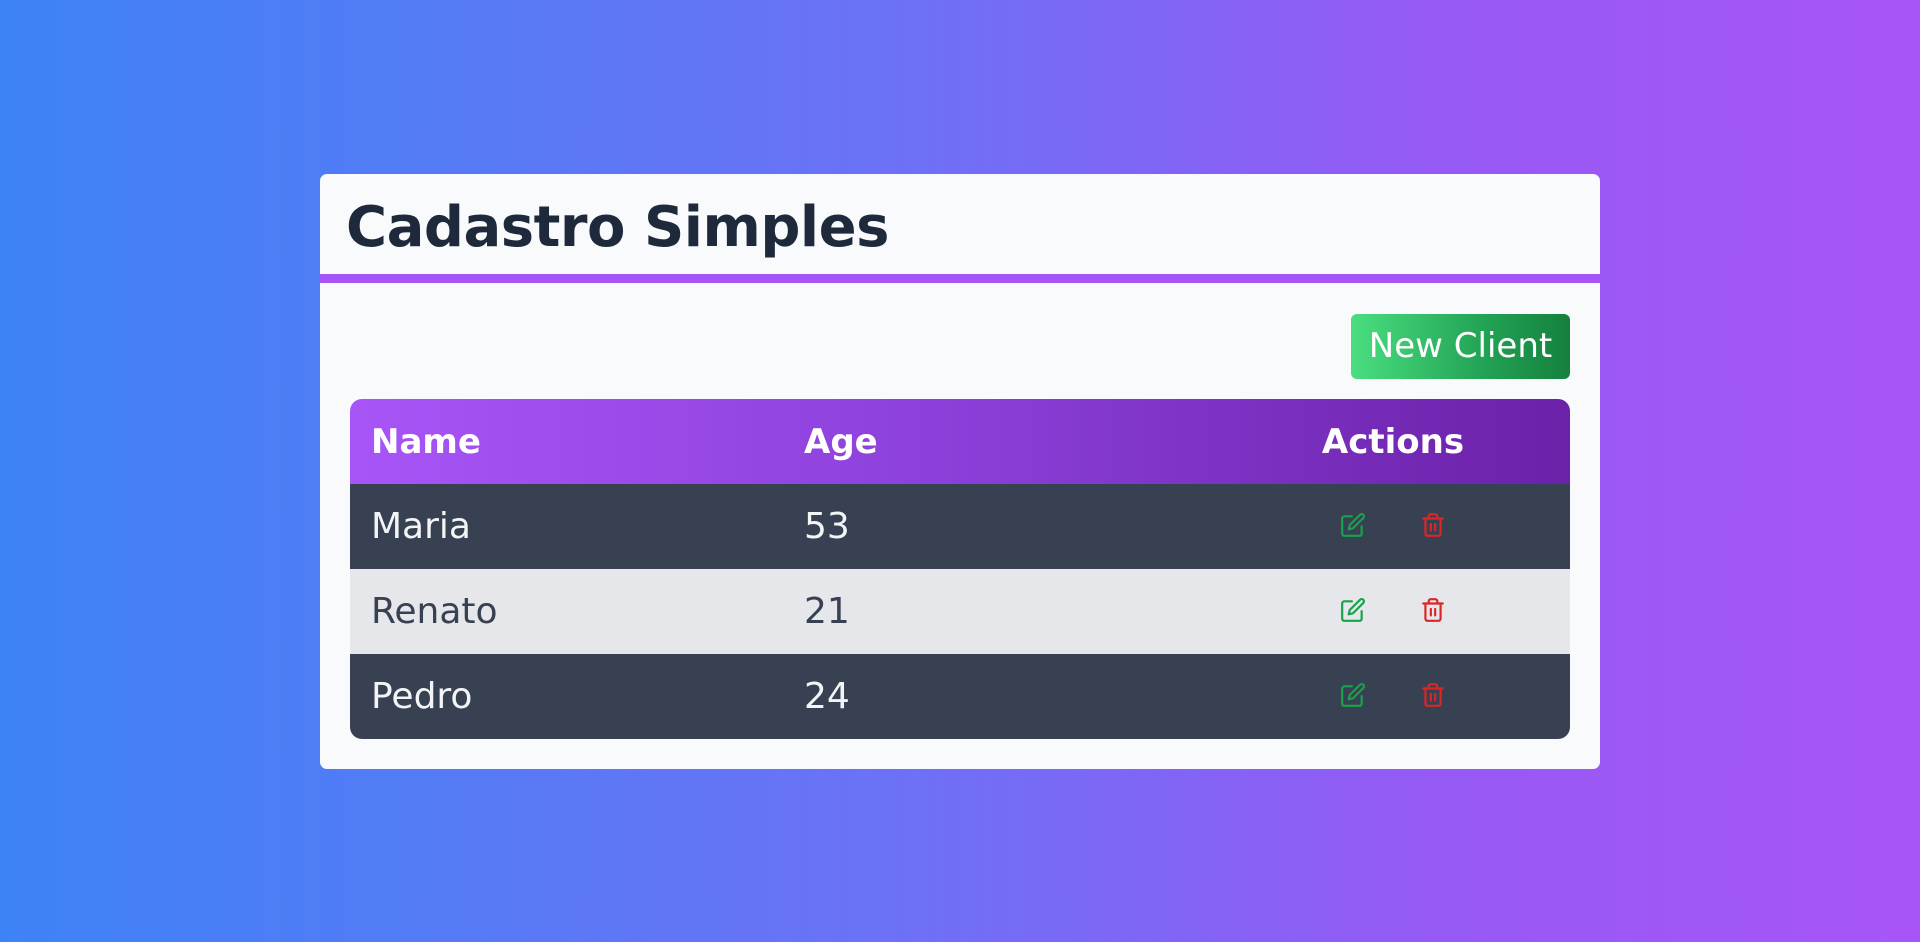  I want to click on column-header-age: Age, so click(841, 441).